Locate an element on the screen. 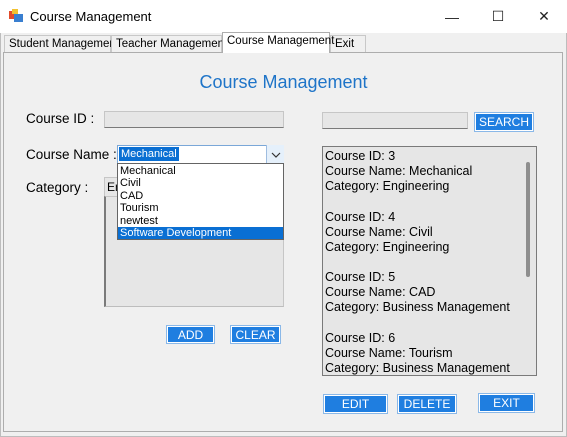 The image size is (567, 437). result-line: Course ID: 6 is located at coordinates (360, 338).